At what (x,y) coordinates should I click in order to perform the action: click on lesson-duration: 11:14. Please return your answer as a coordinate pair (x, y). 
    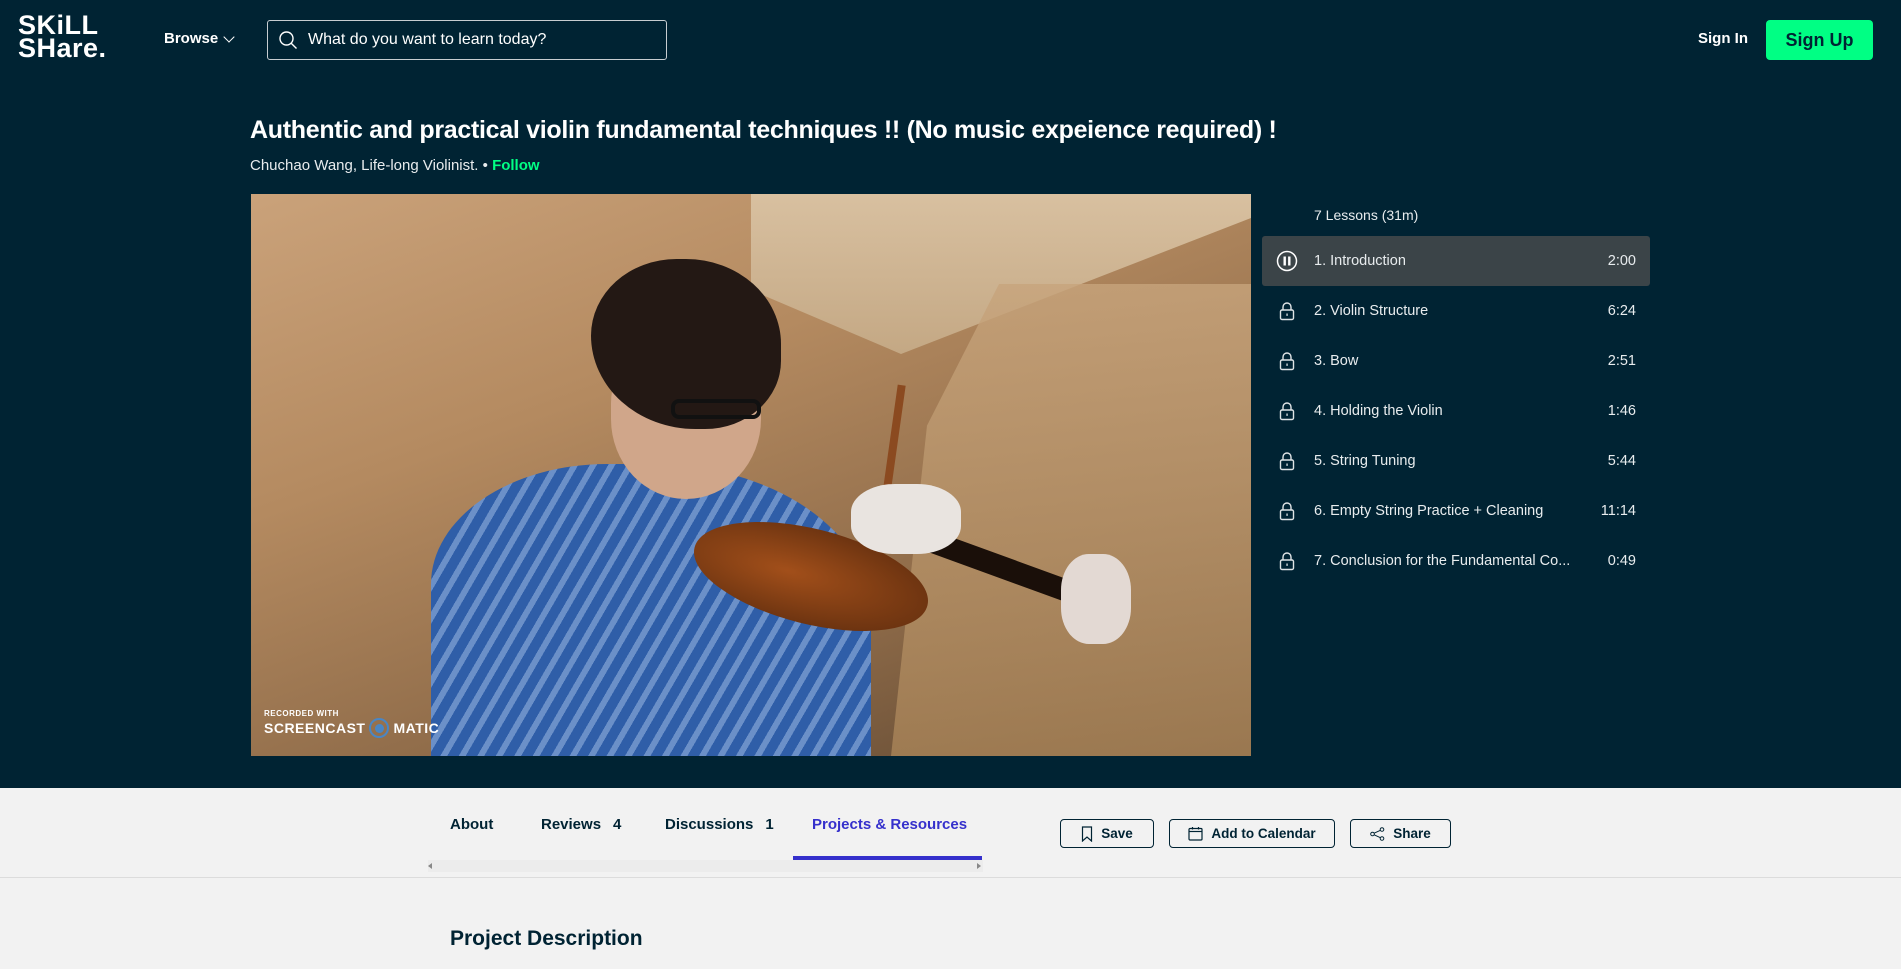
    Looking at the image, I should click on (1618, 511).